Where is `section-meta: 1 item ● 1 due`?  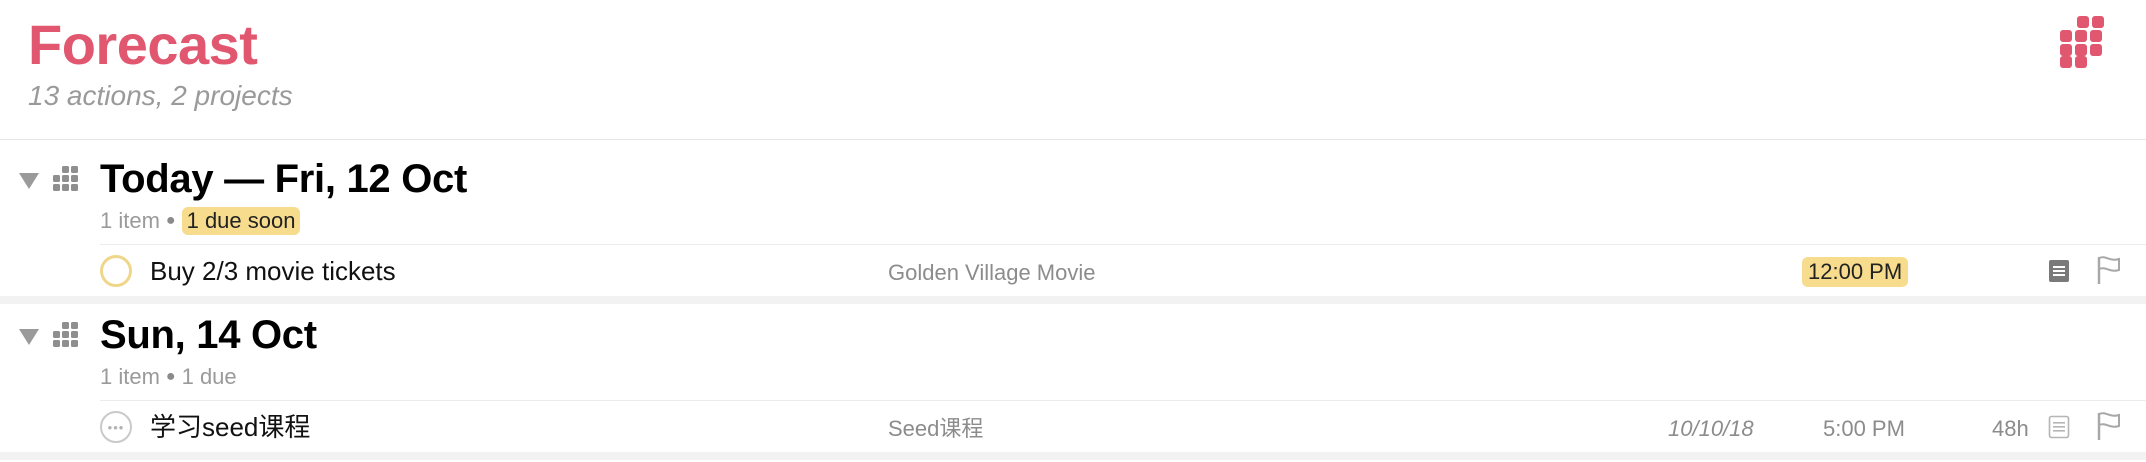 section-meta: 1 item ● 1 due is located at coordinates (168, 377).